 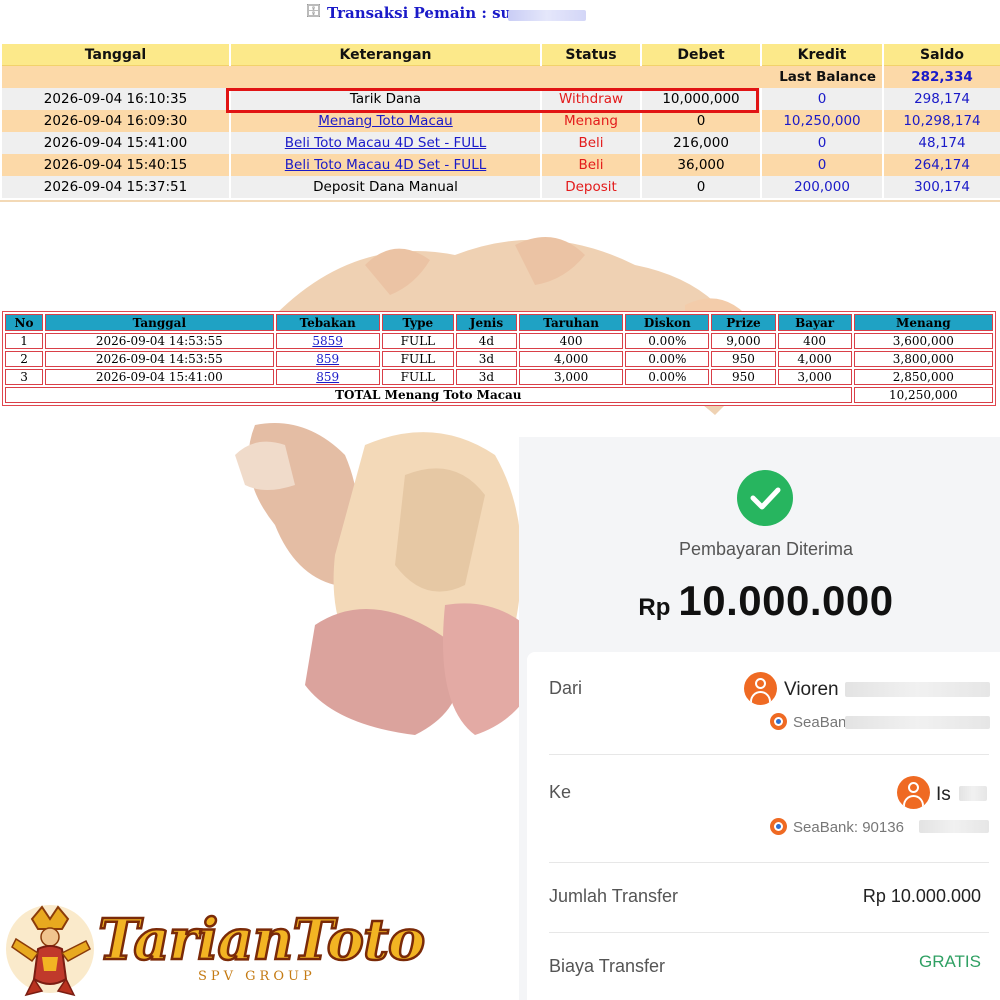 What do you see at coordinates (923, 359) in the screenshot?
I see `bet-menang: 3,800,000` at bounding box center [923, 359].